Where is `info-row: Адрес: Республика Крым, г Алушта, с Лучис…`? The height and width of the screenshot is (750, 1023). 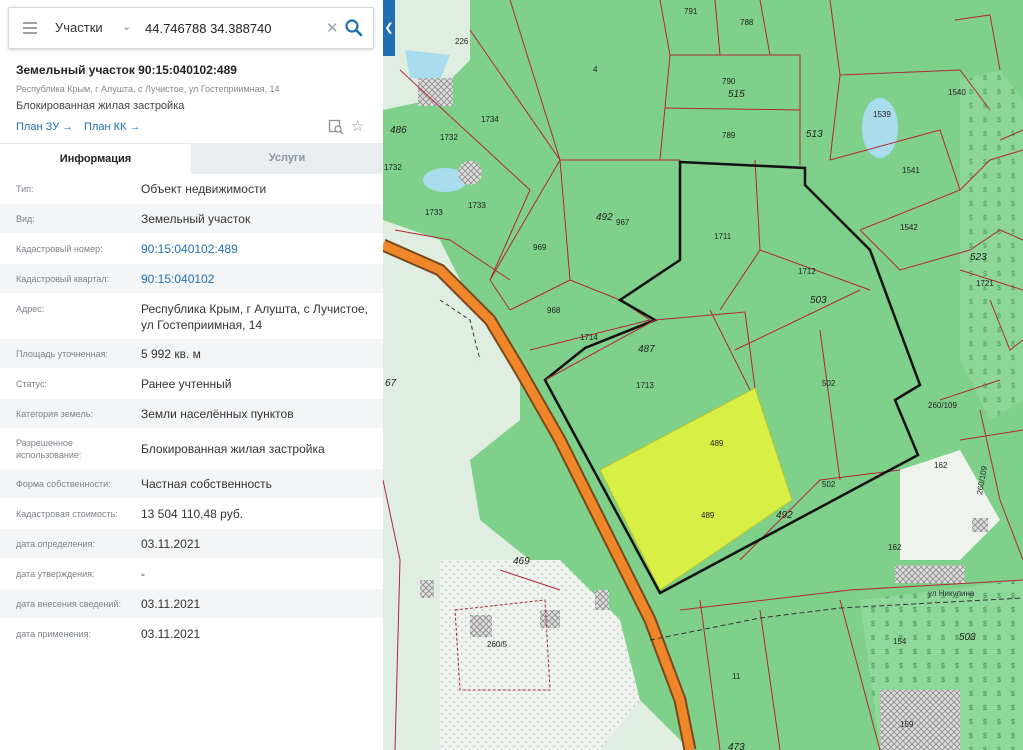
info-row: Адрес: Республика Крым, г Алушта, с Лучис… is located at coordinates (191, 316).